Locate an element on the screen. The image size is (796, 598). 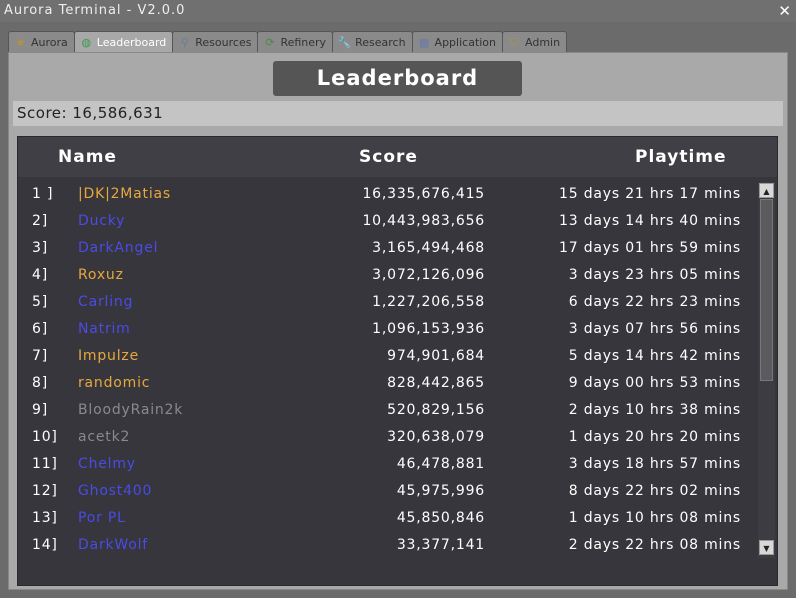
rank: 13] is located at coordinates (45, 518).